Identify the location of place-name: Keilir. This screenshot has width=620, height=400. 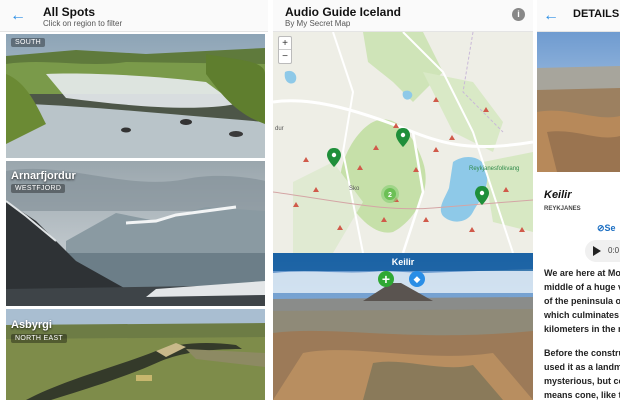
(558, 195).